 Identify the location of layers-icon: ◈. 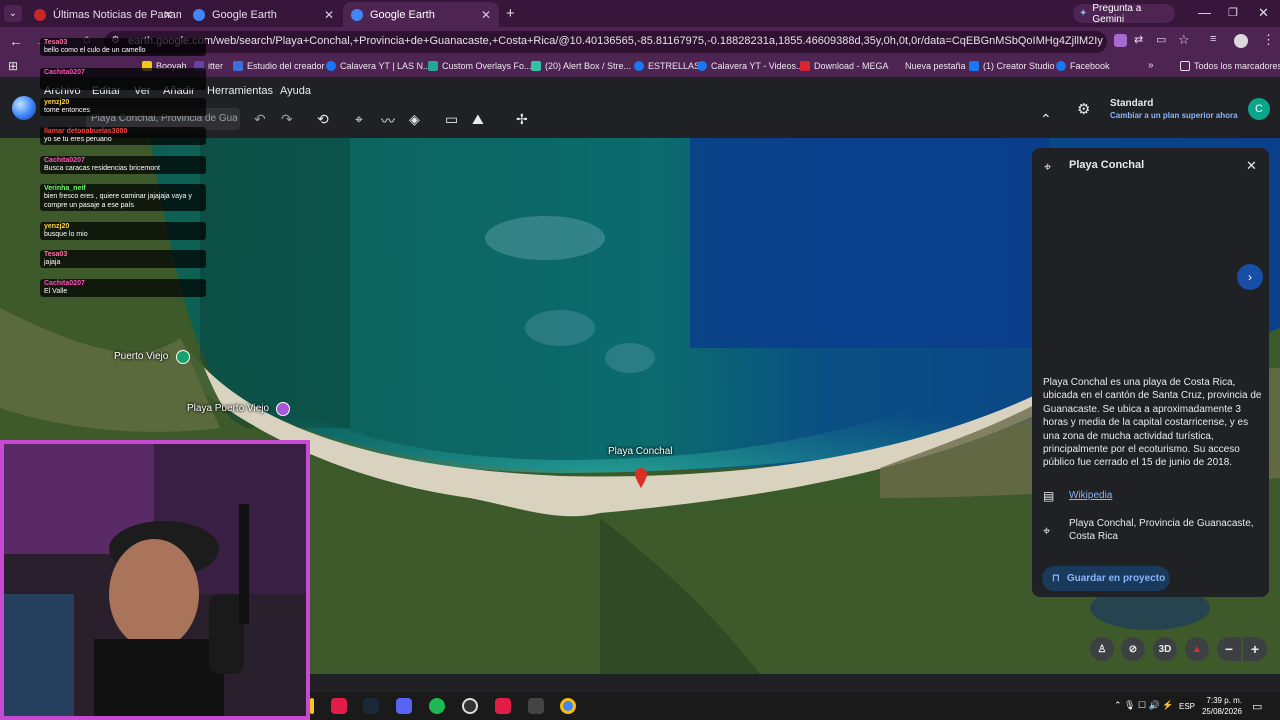
(414, 119).